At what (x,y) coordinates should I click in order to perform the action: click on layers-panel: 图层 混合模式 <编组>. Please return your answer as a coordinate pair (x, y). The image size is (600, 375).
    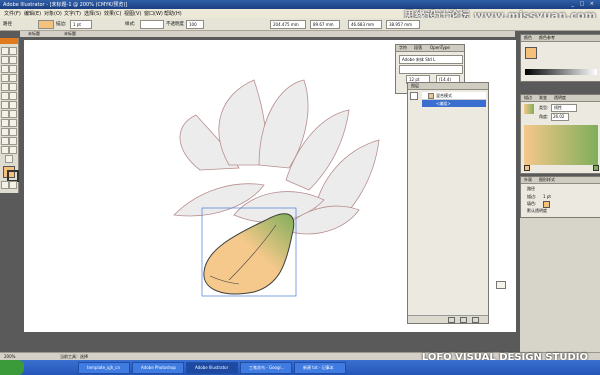
    Looking at the image, I should click on (456, 203).